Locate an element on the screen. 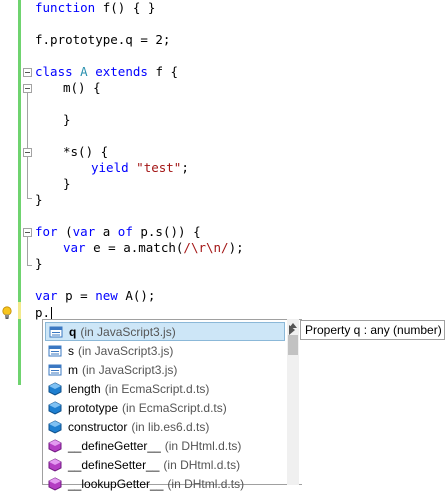  code-text: A(); is located at coordinates (136, 295).